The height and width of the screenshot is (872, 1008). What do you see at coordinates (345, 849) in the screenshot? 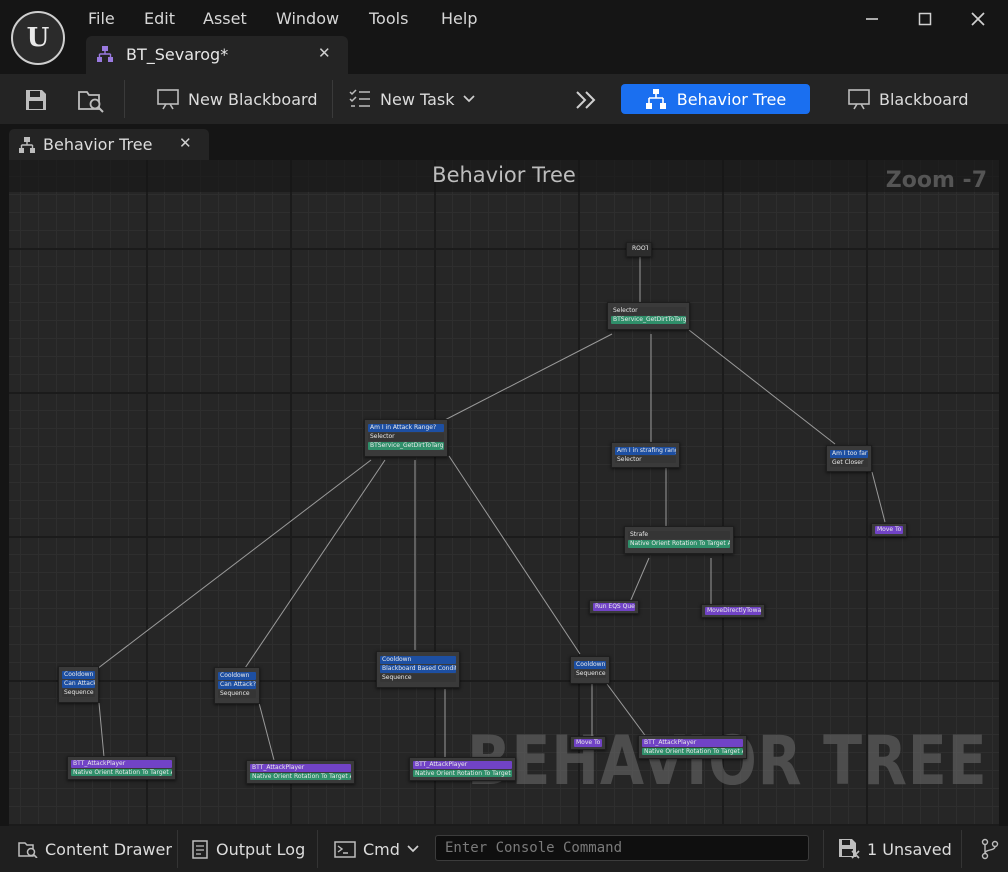
I see `terminal-icon` at bounding box center [345, 849].